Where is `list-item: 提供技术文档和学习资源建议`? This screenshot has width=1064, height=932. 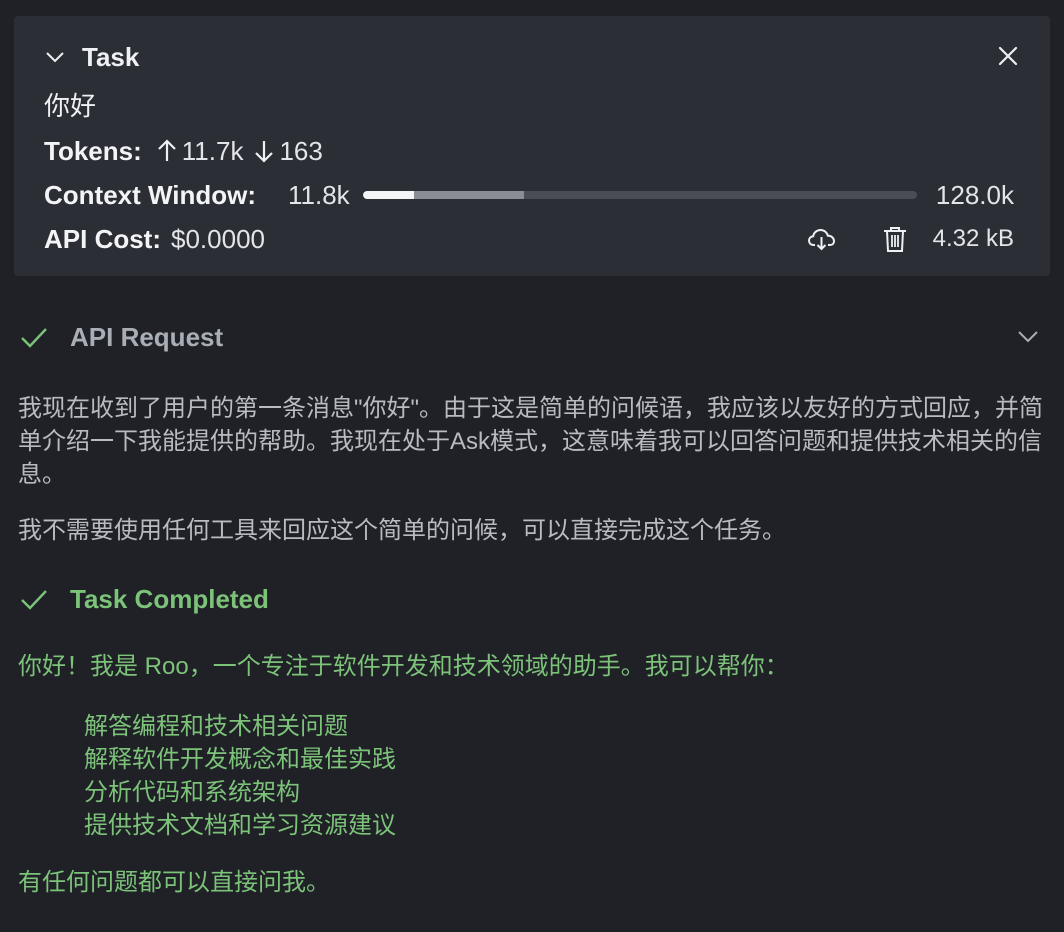
list-item: 提供技术文档和学习资源建议 is located at coordinates (240, 825).